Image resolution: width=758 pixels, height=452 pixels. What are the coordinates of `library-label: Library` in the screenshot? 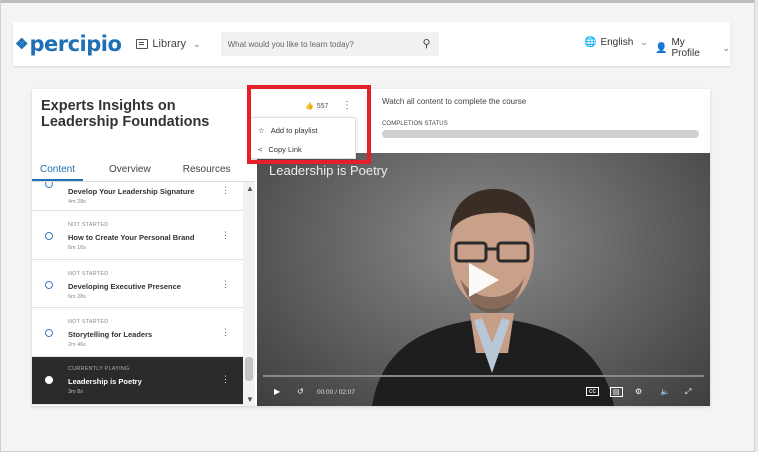 It's located at (169, 44).